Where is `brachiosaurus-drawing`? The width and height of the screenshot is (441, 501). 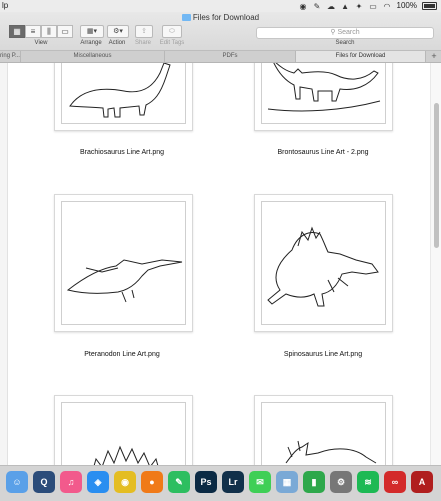 brachiosaurus-drawing is located at coordinates (120, 90).